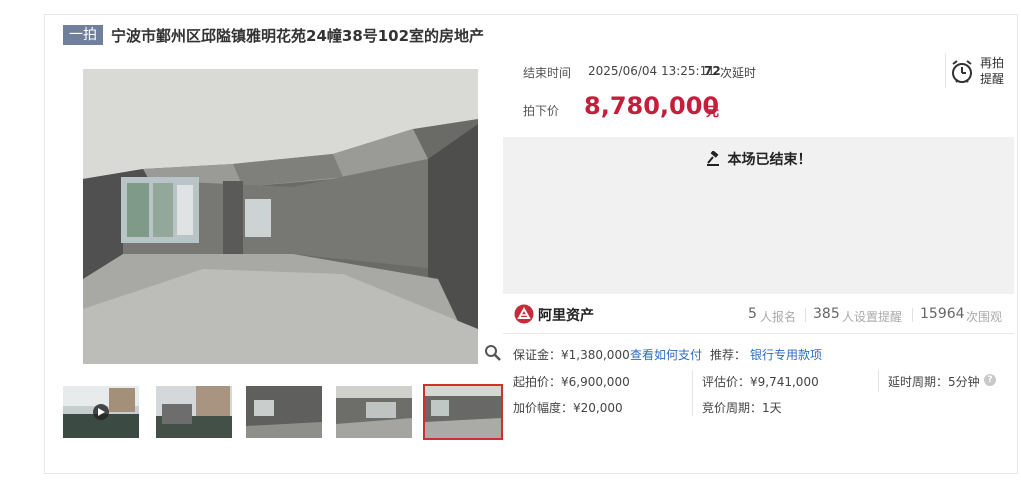  What do you see at coordinates (778, 317) in the screenshot?
I see `signup-label: 人报名` at bounding box center [778, 317].